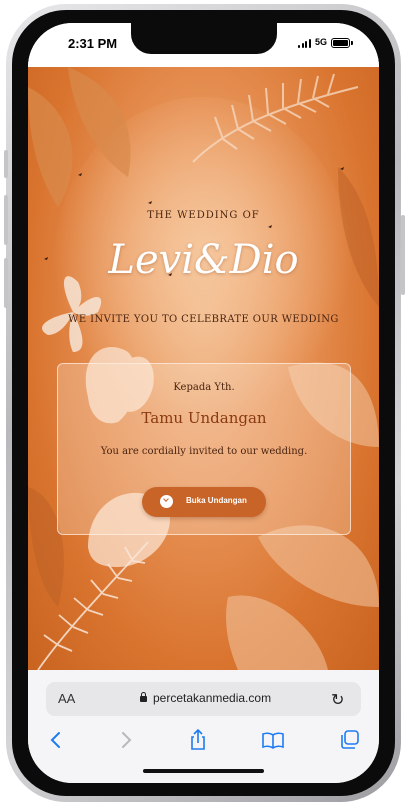 This screenshot has width=409, height=808. Describe the element at coordinates (126, 740) in the screenshot. I see `forward-icon` at that location.